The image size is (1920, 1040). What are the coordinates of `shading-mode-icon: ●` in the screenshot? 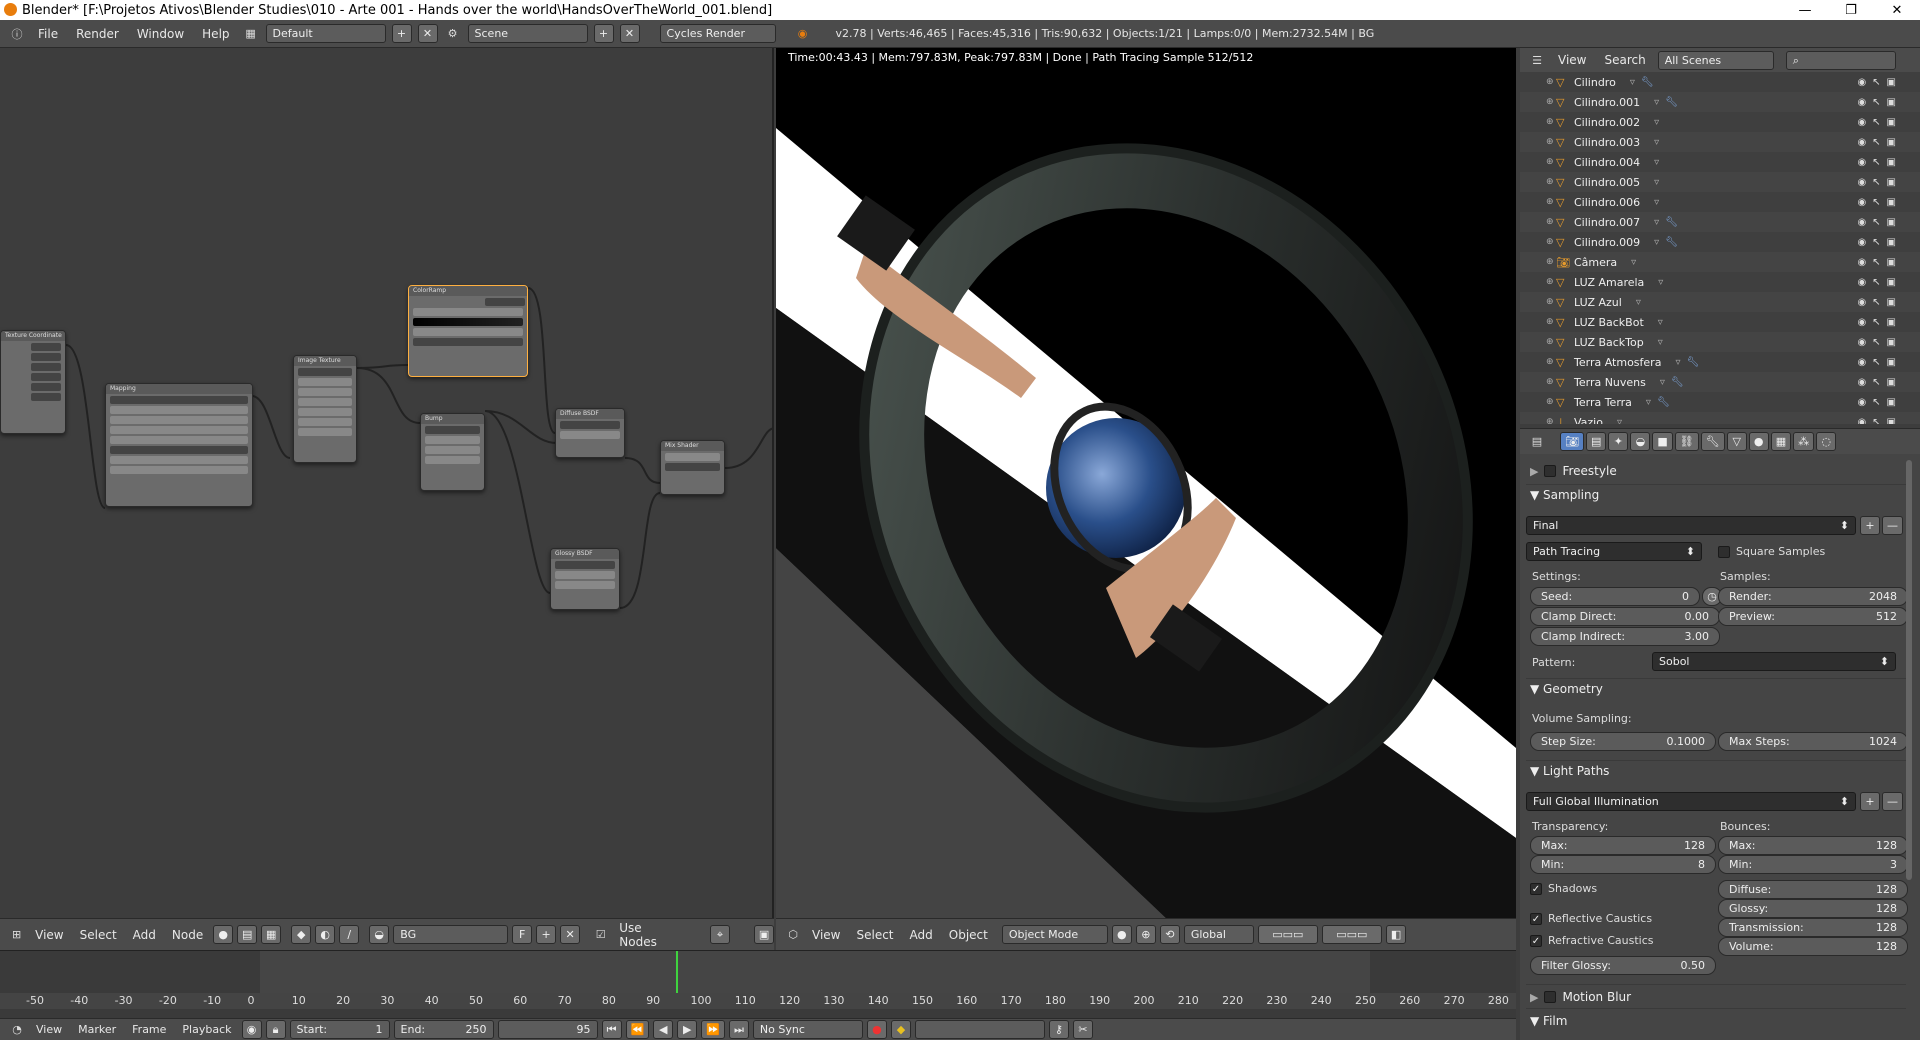 It's located at (1121, 934).